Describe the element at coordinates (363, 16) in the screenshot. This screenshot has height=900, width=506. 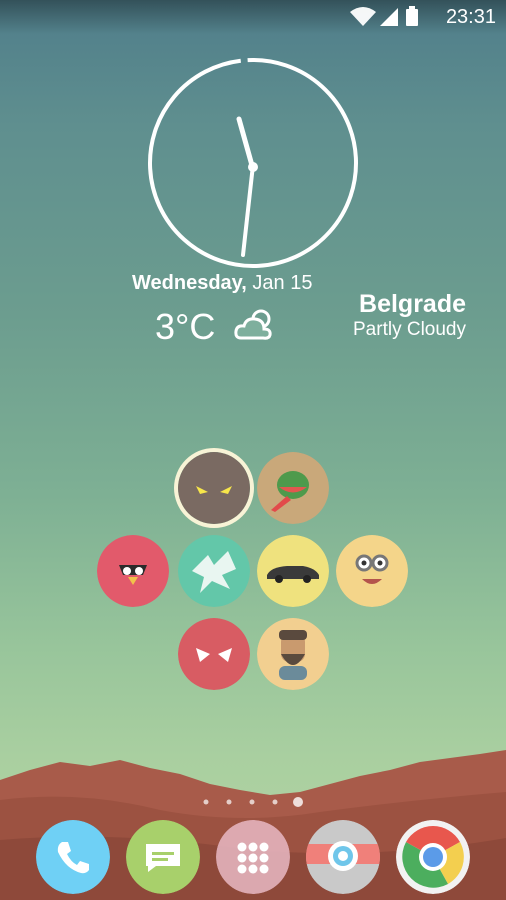
I see `wifi-icon` at that location.